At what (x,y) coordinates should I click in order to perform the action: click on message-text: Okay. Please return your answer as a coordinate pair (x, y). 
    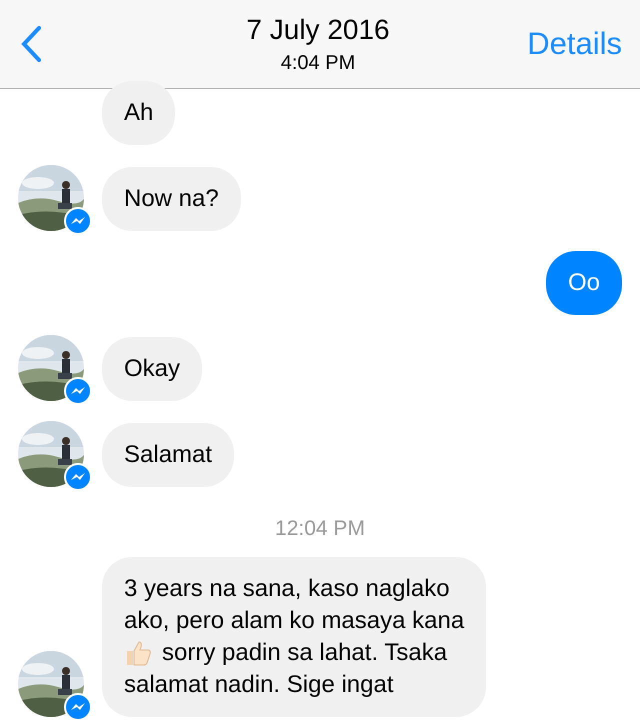
    Looking at the image, I should click on (152, 369).